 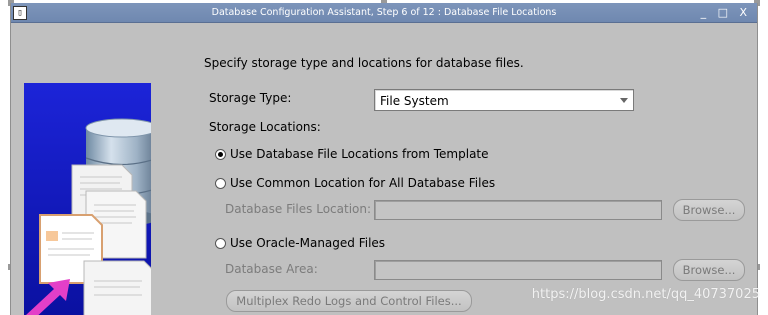 What do you see at coordinates (265, 127) in the screenshot?
I see `storage-locations-label: Storage Locations:` at bounding box center [265, 127].